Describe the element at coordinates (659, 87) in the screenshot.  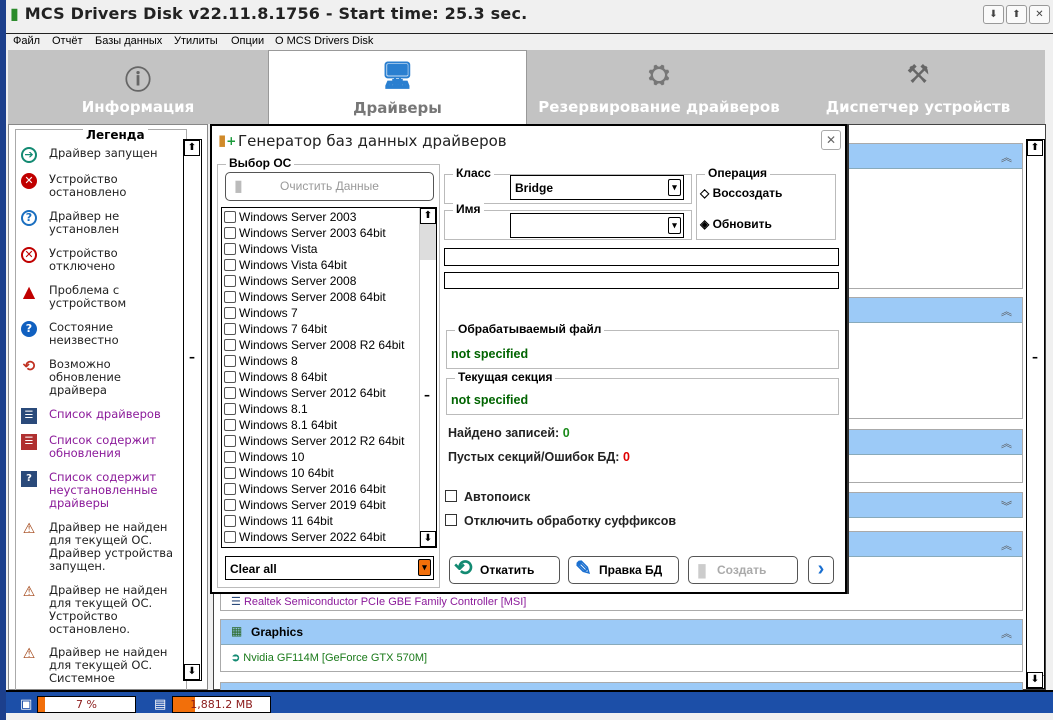
I see `tab-backup: ⛭ Резервирование драйверов` at that location.